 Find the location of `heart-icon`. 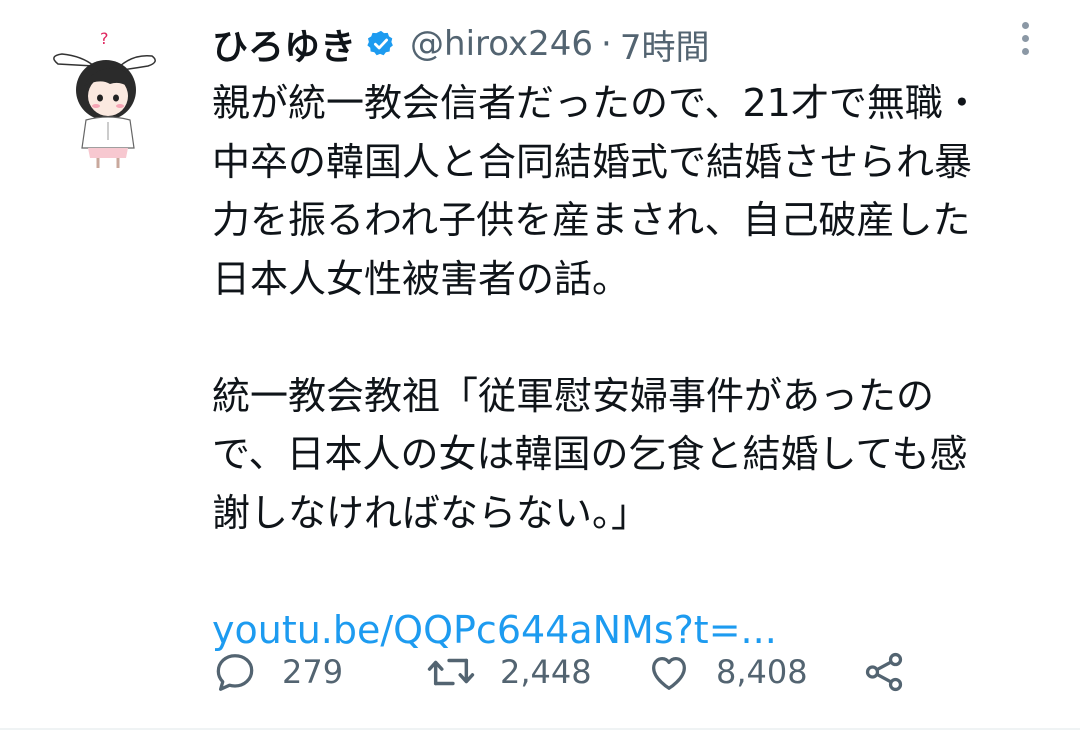

heart-icon is located at coordinates (669, 673).